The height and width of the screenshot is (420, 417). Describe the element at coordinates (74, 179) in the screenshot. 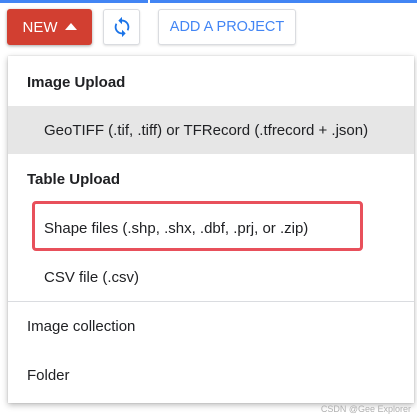

I see `table-upload-heading: Table Upload` at that location.